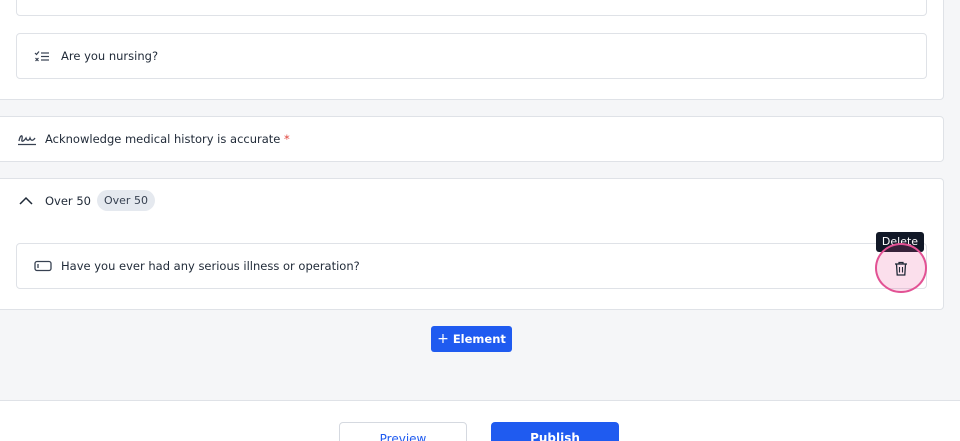 The height and width of the screenshot is (441, 960). I want to click on preview-button: Preview, so click(403, 431).